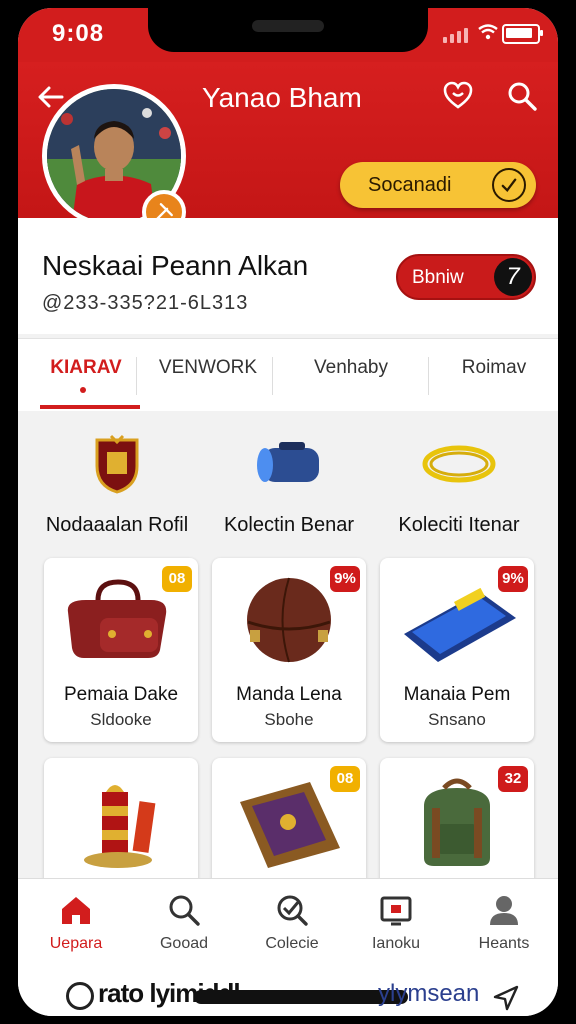 Image resolution: width=576 pixels, height=1024 pixels. What do you see at coordinates (513, 277) in the screenshot?
I see `follow-badge: 7` at bounding box center [513, 277].